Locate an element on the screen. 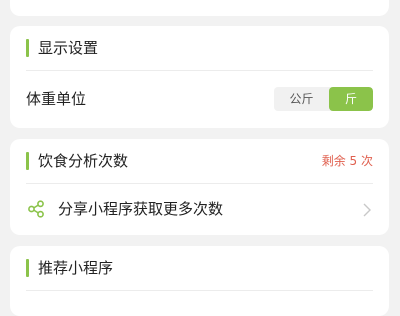 The height and width of the screenshot is (316, 400). diet-analysis-title: 饮食分析次数 is located at coordinates (83, 161).